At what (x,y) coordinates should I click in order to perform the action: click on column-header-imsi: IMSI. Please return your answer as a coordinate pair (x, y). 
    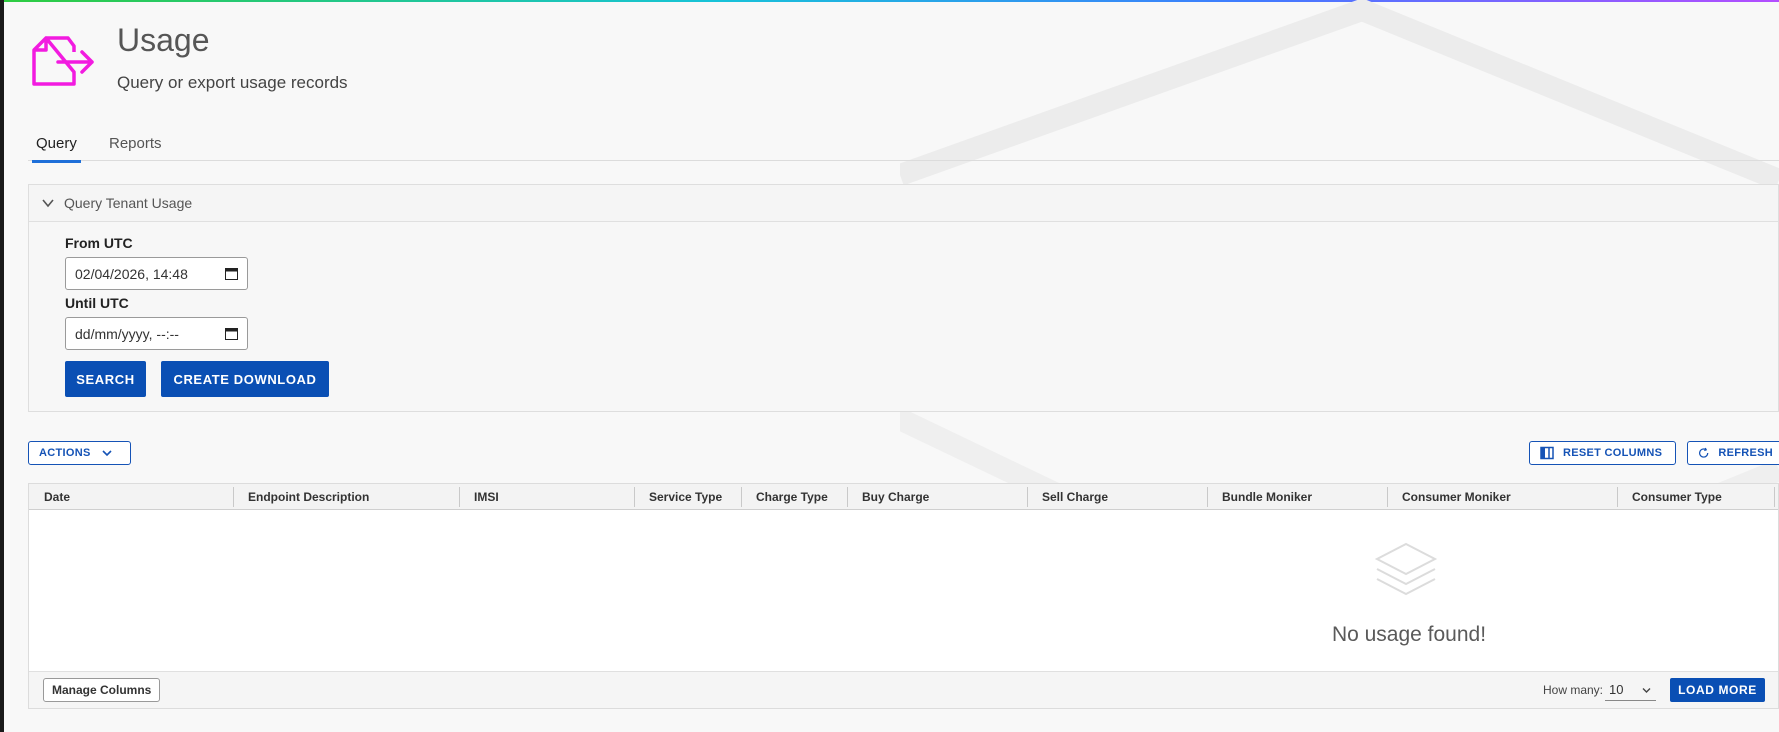
    Looking at the image, I should click on (547, 497).